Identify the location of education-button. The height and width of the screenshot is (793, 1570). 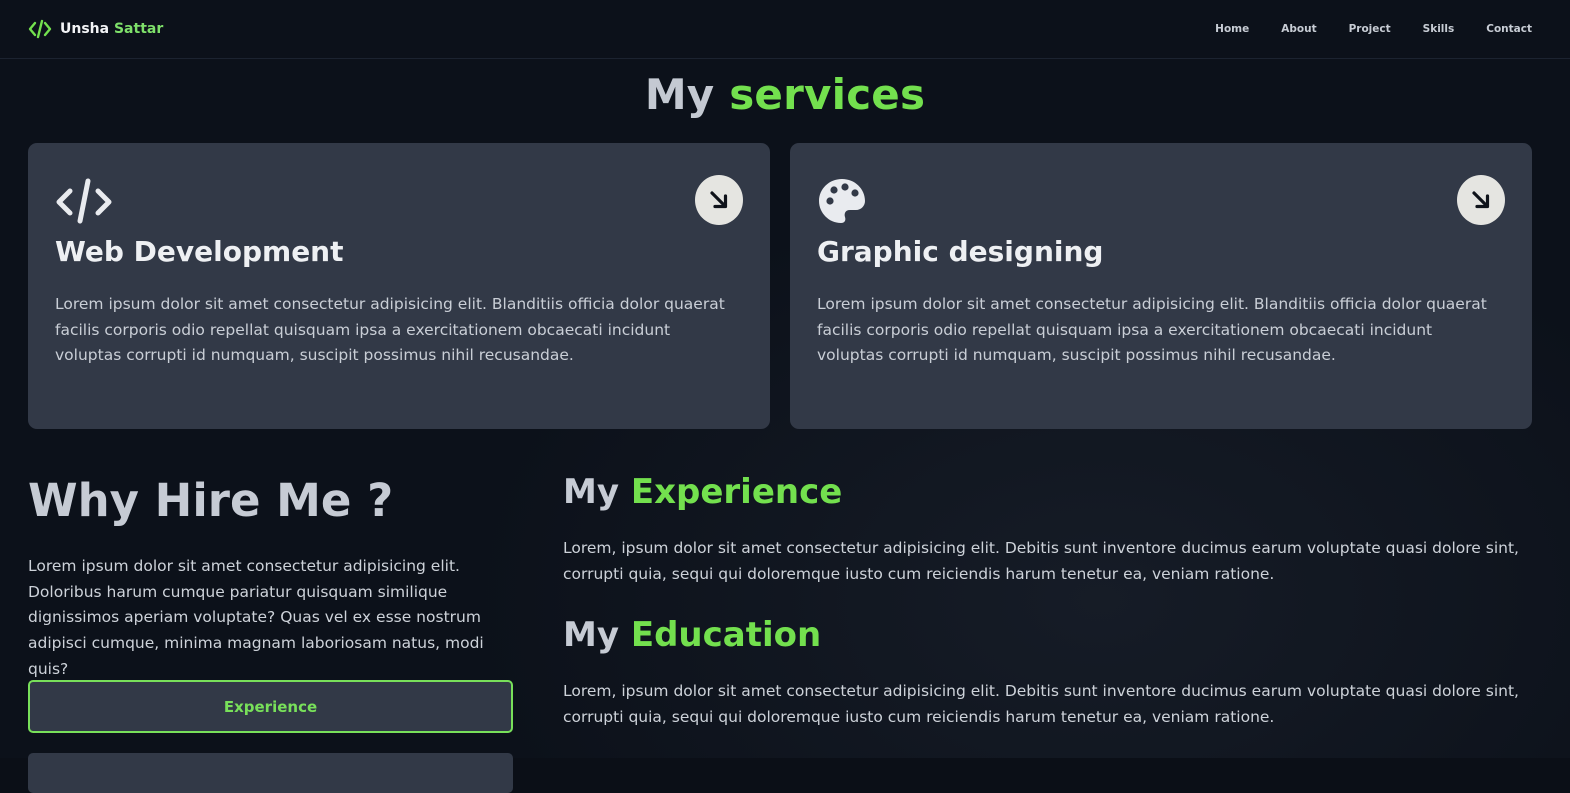
(270, 773).